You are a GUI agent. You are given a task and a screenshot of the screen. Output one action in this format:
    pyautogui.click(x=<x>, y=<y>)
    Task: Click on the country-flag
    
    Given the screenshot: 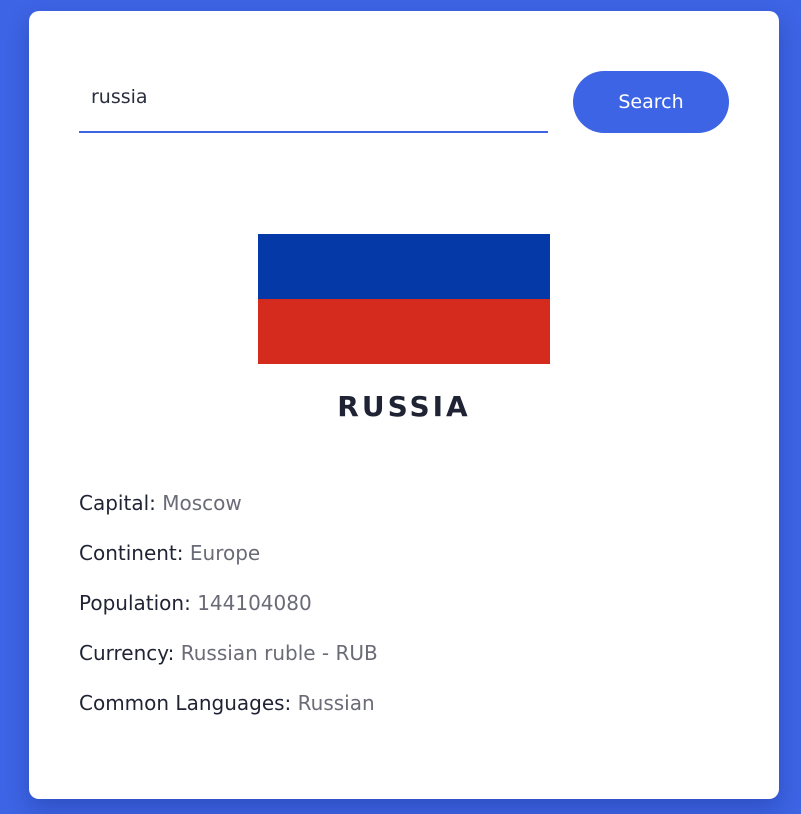 What is the action you would take?
    pyautogui.click(x=404, y=299)
    